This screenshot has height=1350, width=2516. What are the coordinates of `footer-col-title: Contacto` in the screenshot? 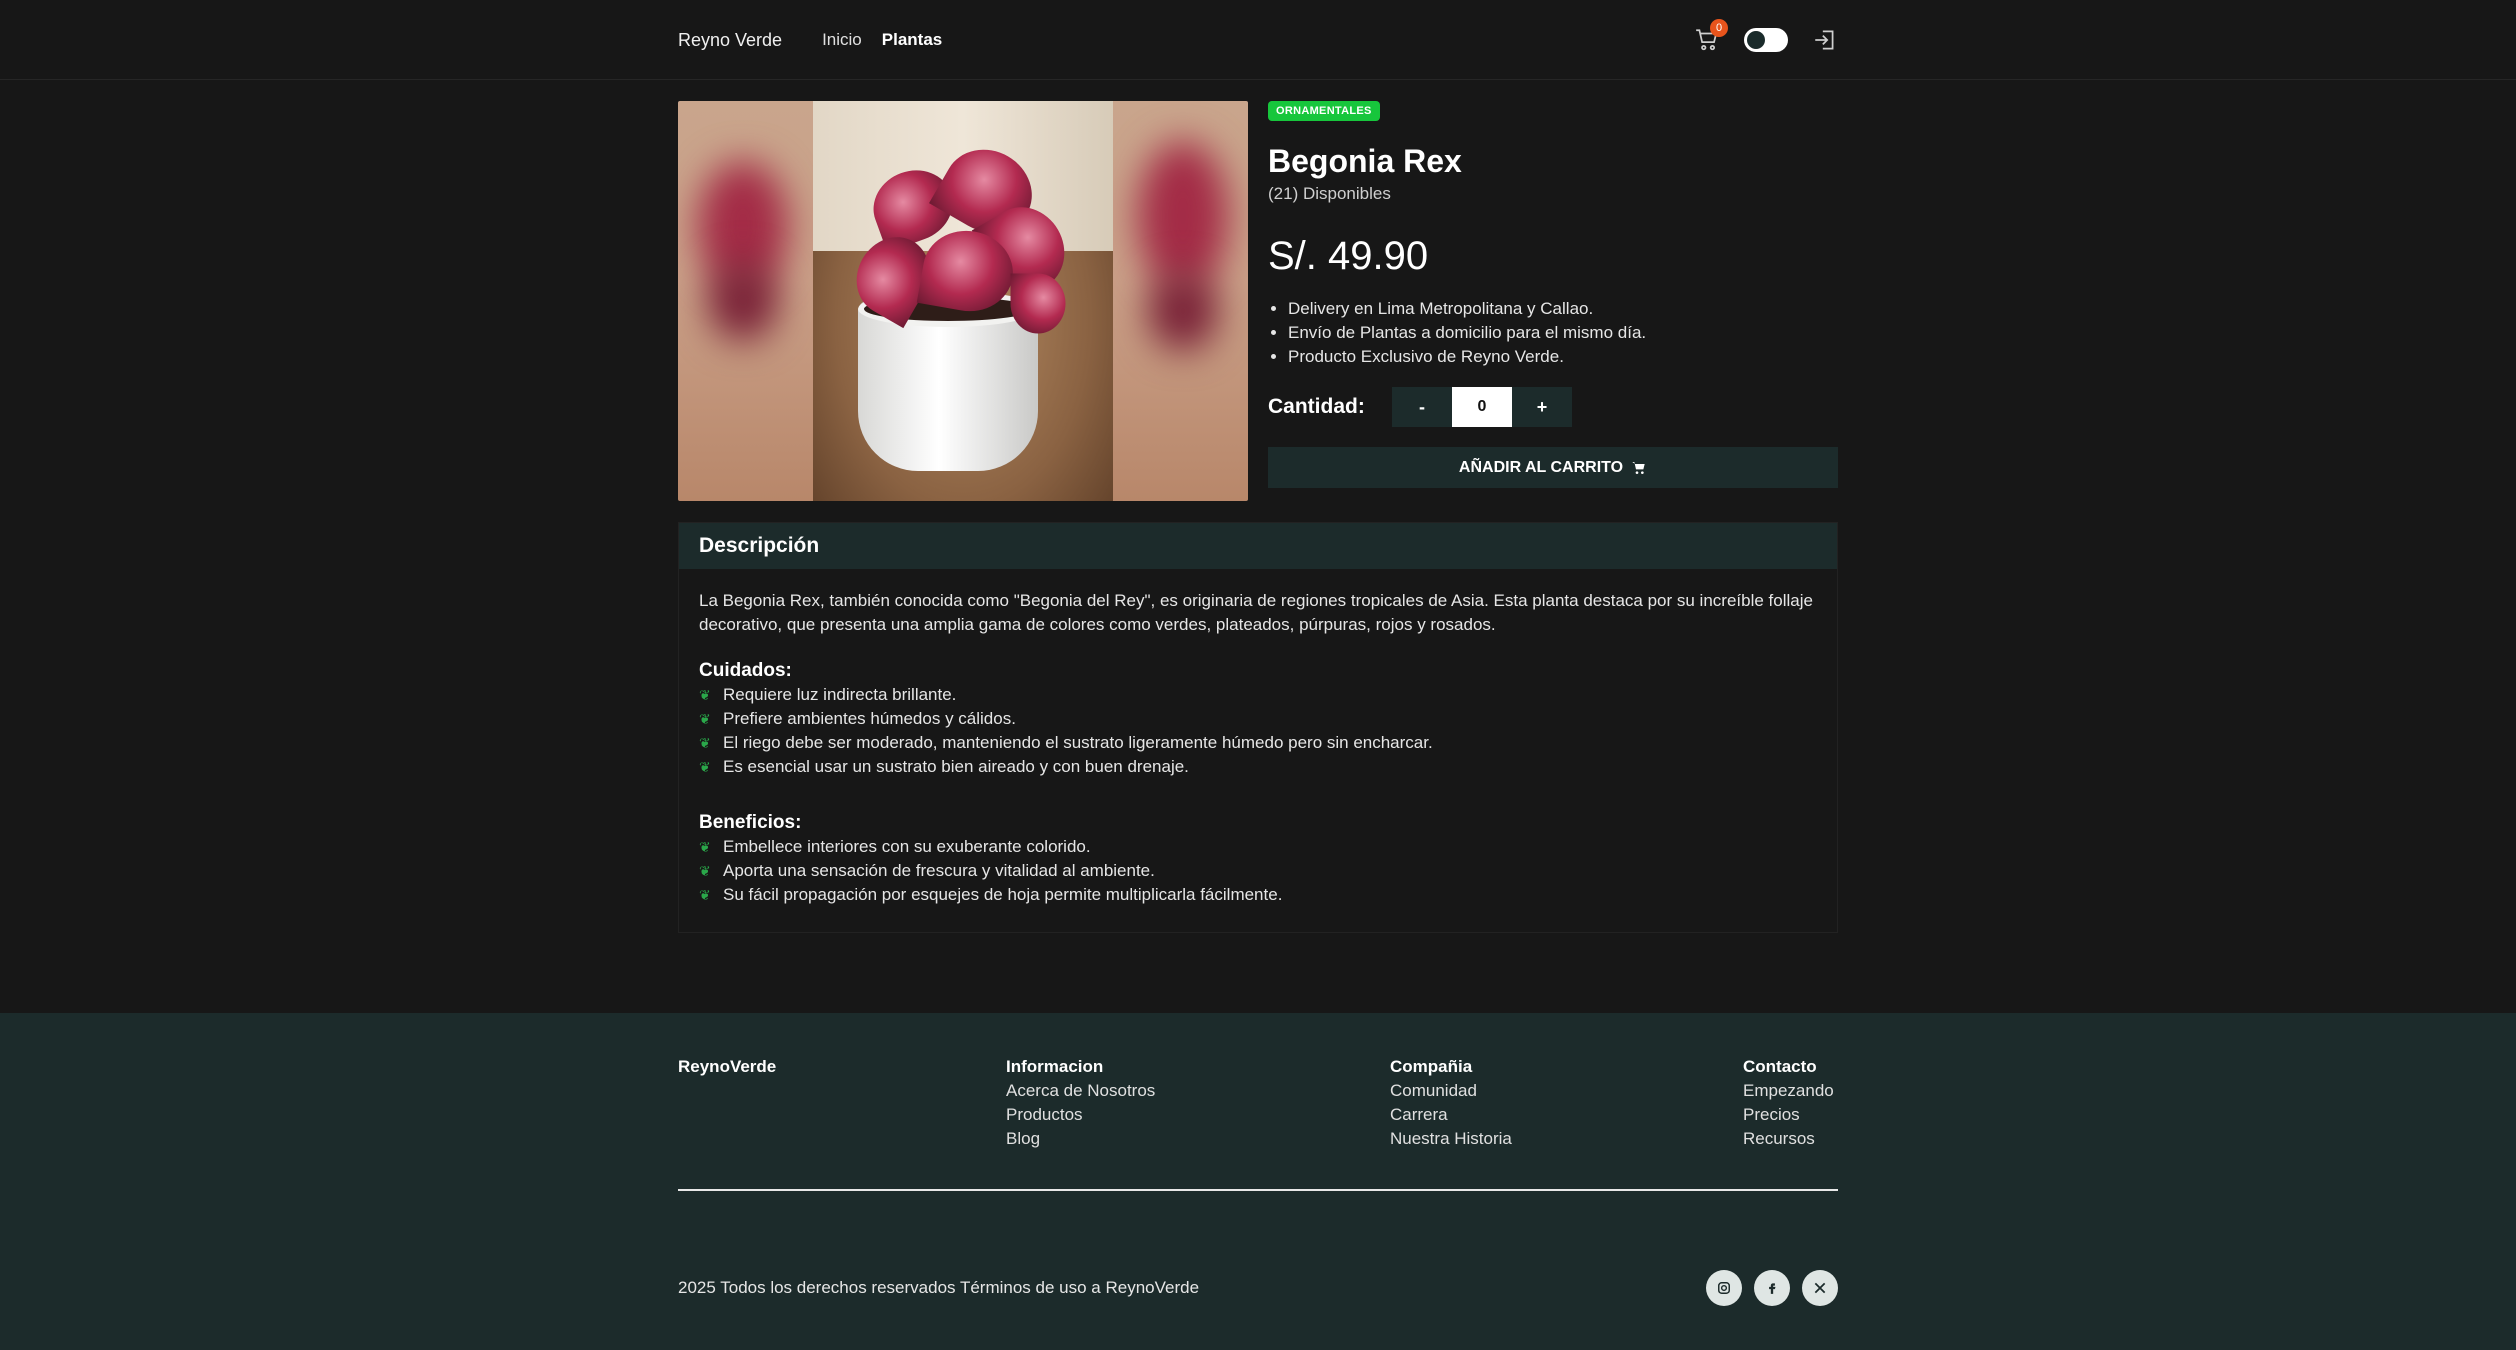 It's located at (1780, 1066).